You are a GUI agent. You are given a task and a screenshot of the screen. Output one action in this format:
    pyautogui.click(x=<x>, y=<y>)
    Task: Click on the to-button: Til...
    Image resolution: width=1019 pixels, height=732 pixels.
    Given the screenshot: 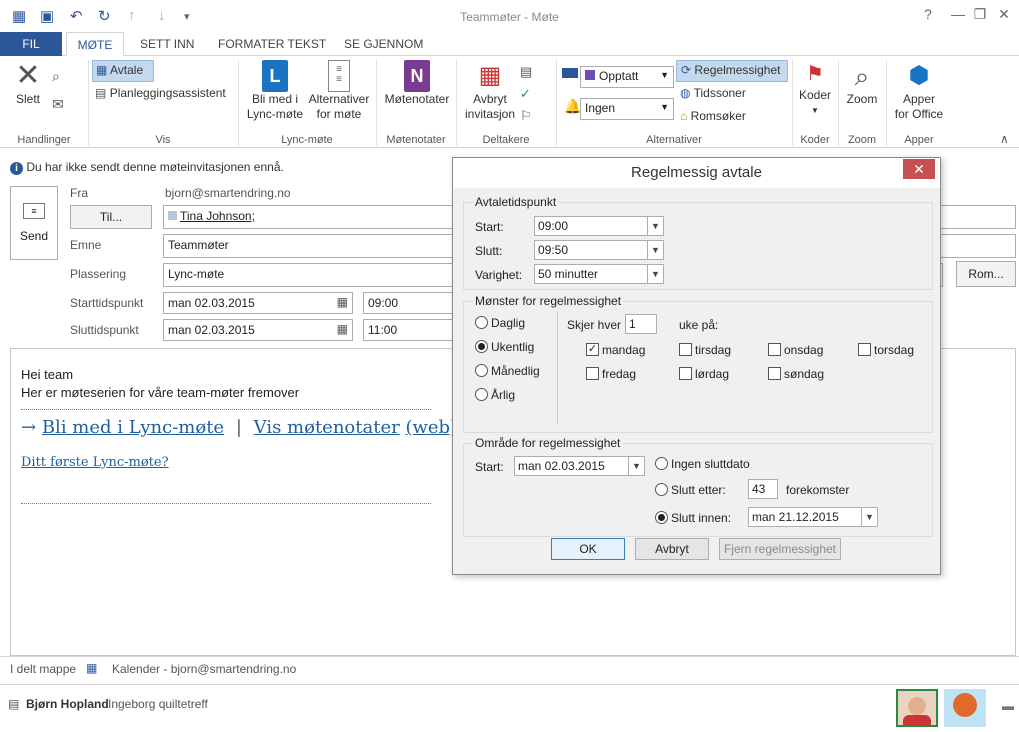 What is the action you would take?
    pyautogui.click(x=111, y=217)
    